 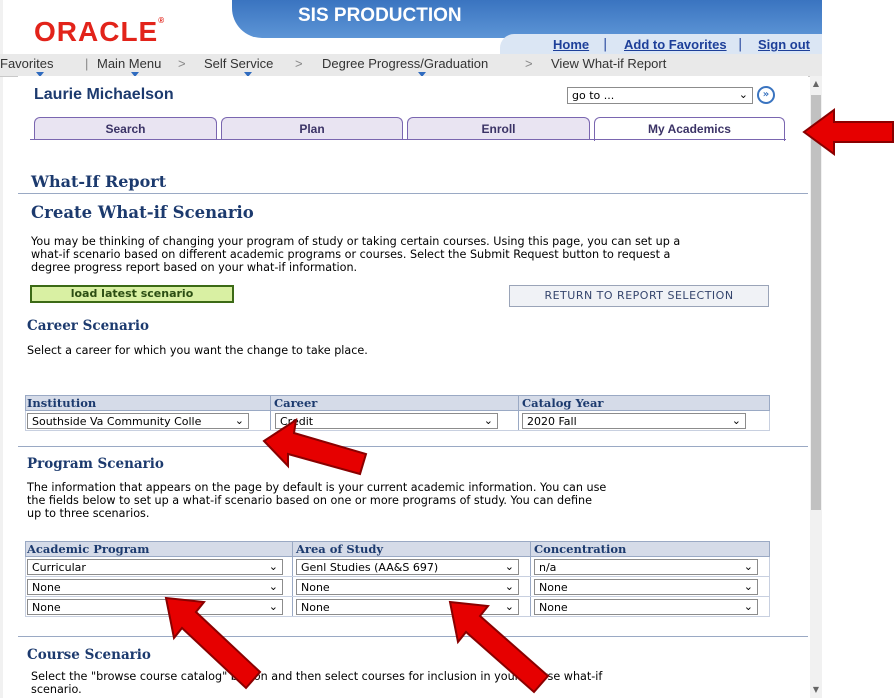 I want to click on home-link: Home, so click(x=571, y=44).